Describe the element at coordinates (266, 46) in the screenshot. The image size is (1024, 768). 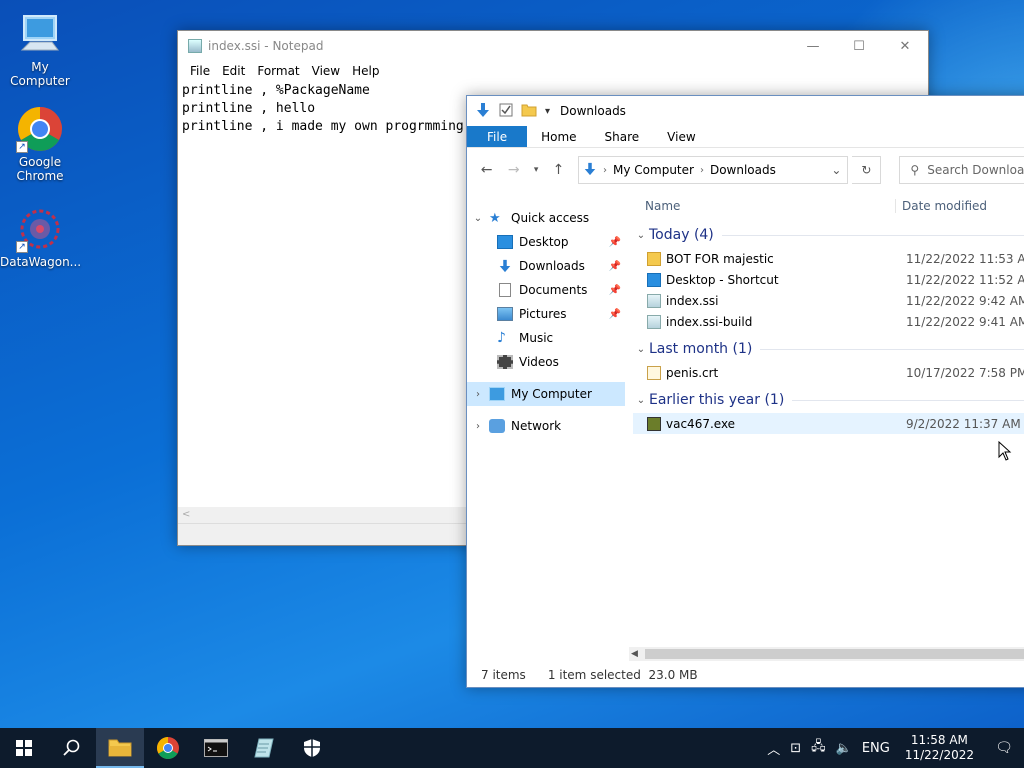
I see `notepad-title: index.ssi - Notepad` at that location.